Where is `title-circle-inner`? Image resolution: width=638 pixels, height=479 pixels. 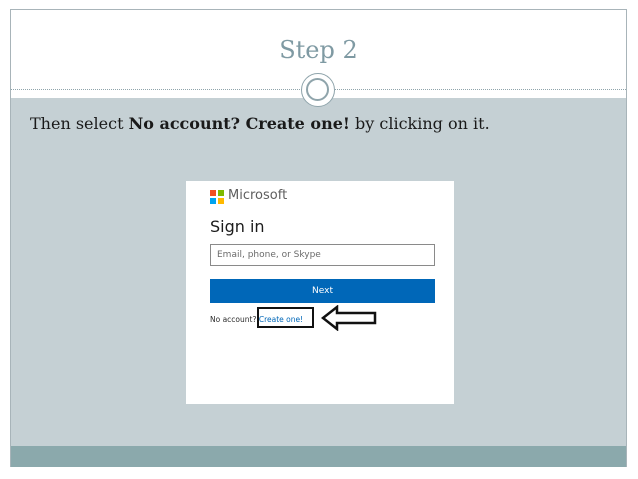
title-circle-inner is located at coordinates (317, 89).